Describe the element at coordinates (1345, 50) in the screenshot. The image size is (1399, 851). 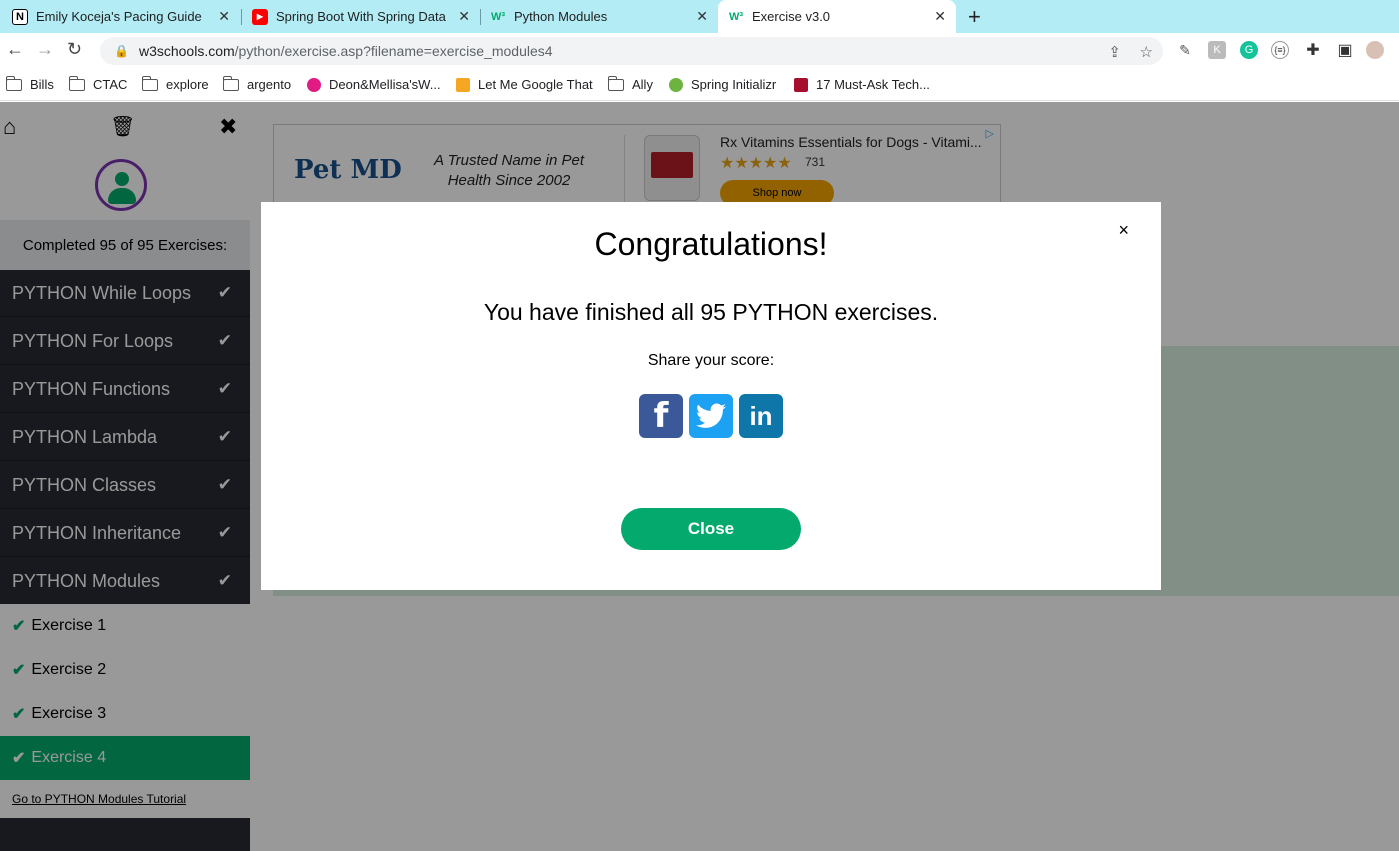
I see `side-panel-icon: ▣` at that location.